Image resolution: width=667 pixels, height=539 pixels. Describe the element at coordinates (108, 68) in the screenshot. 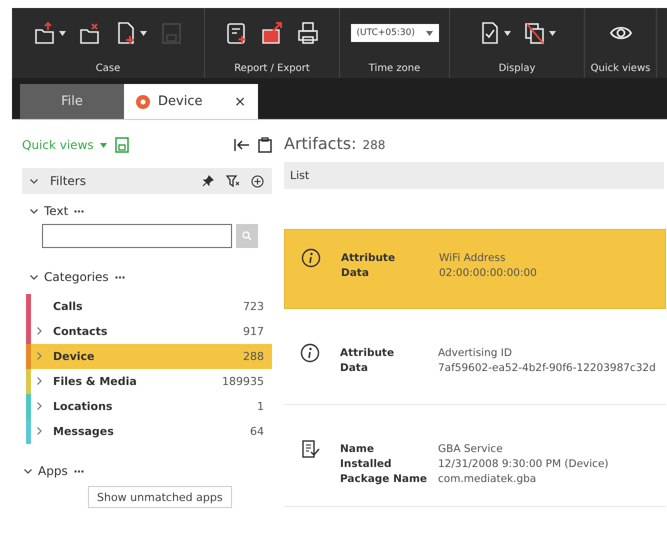

I see `group-label: Case` at that location.